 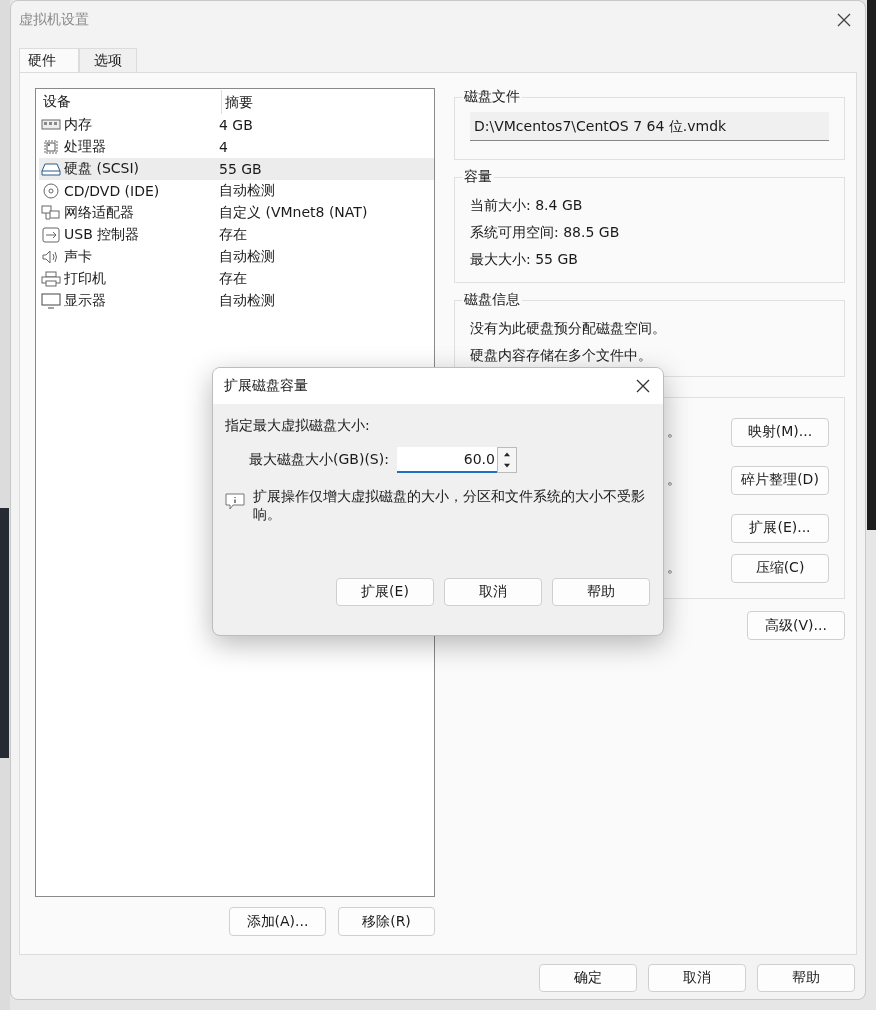 I want to click on drive-icon, so click(x=51, y=169).